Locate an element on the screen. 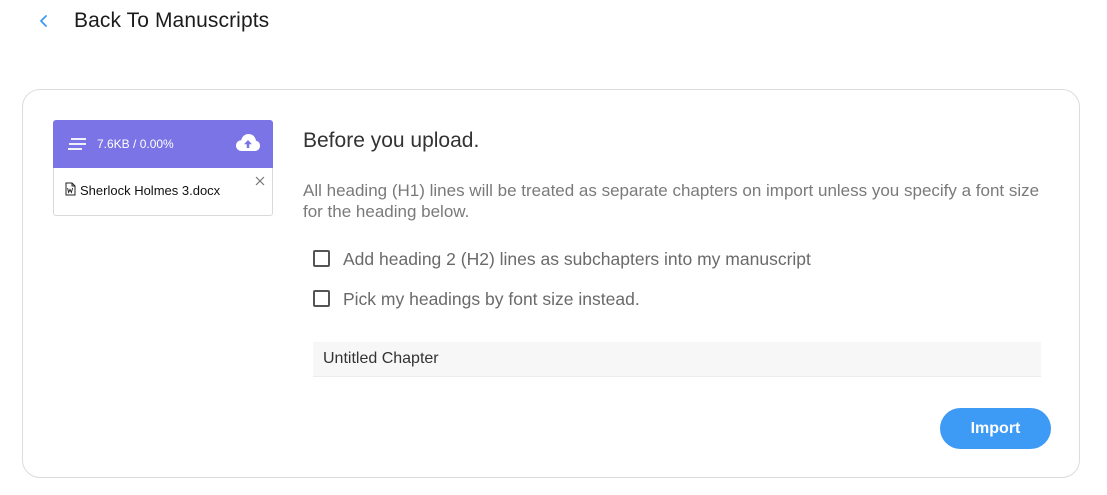  top-bar: Back To Manuscripts is located at coordinates (553, 22).